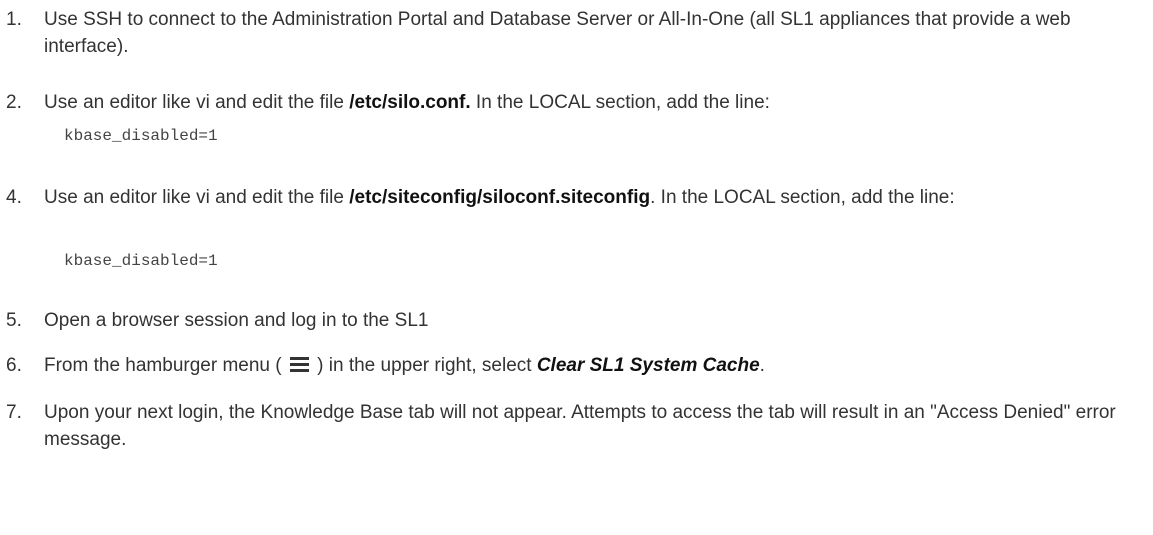  What do you see at coordinates (14, 365) in the screenshot?
I see `step-number: 6.` at bounding box center [14, 365].